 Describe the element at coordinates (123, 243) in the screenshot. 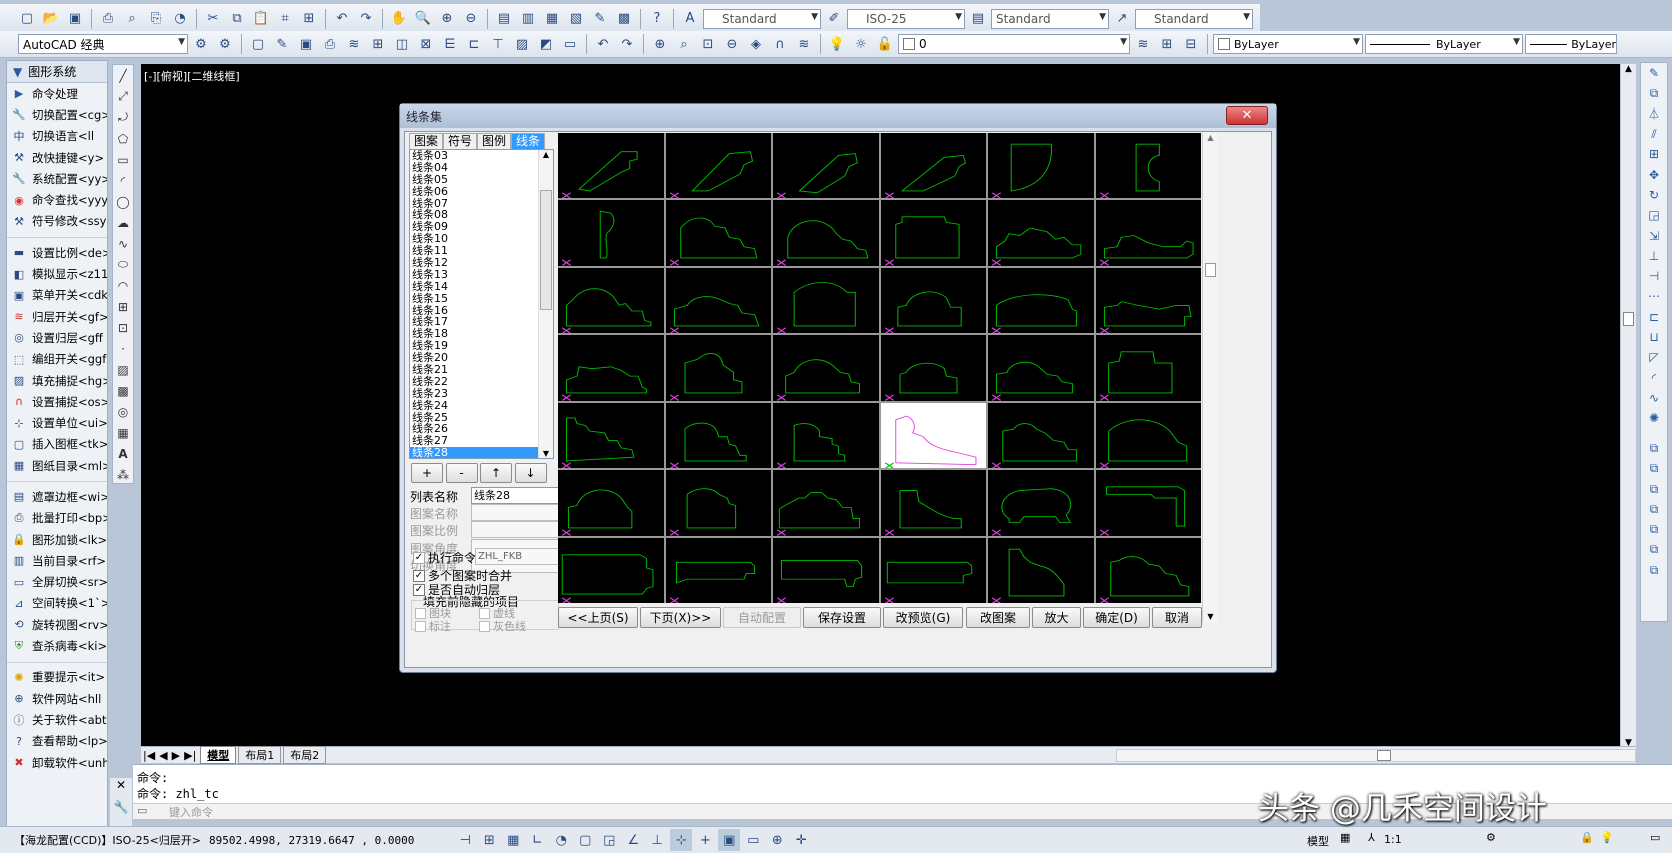

I see `spline-icon: ∿` at that location.